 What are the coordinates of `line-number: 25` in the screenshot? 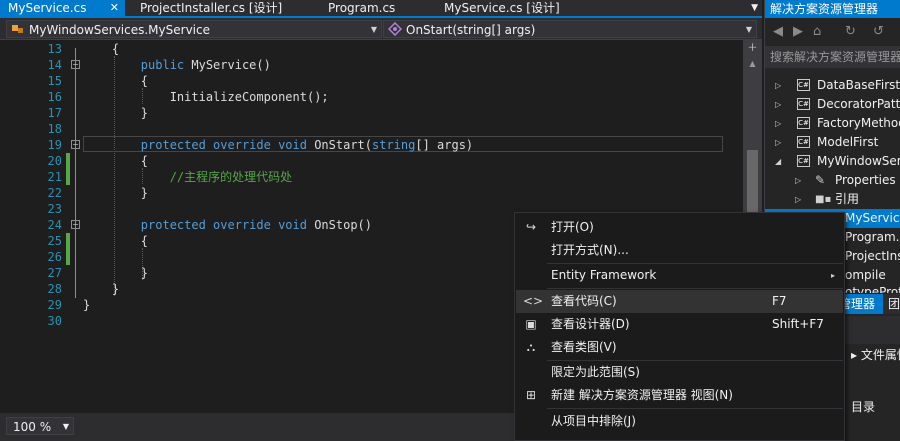 It's located at (54, 241).